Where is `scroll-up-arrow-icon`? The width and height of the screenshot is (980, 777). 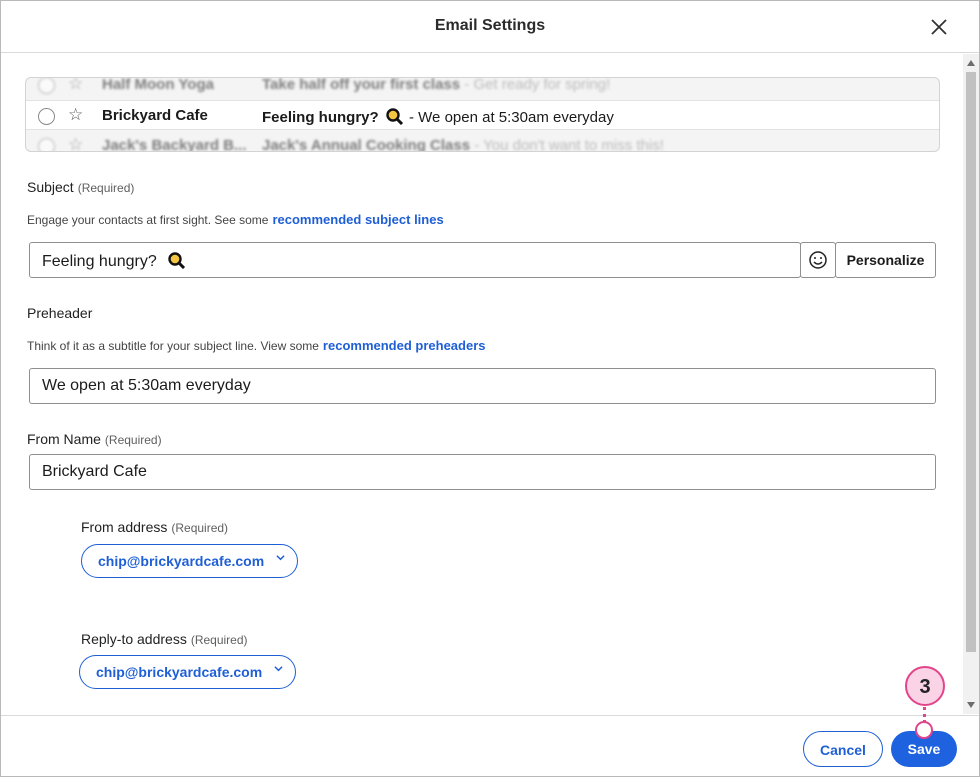
scroll-up-arrow-icon is located at coordinates (971, 63).